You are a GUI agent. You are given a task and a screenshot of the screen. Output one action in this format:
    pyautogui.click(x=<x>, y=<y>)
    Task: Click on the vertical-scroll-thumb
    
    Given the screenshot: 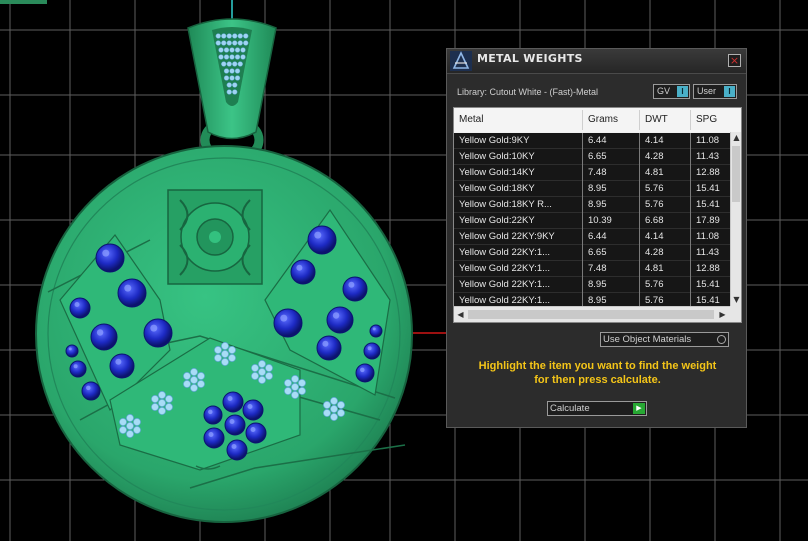 What is the action you would take?
    pyautogui.click(x=736, y=174)
    